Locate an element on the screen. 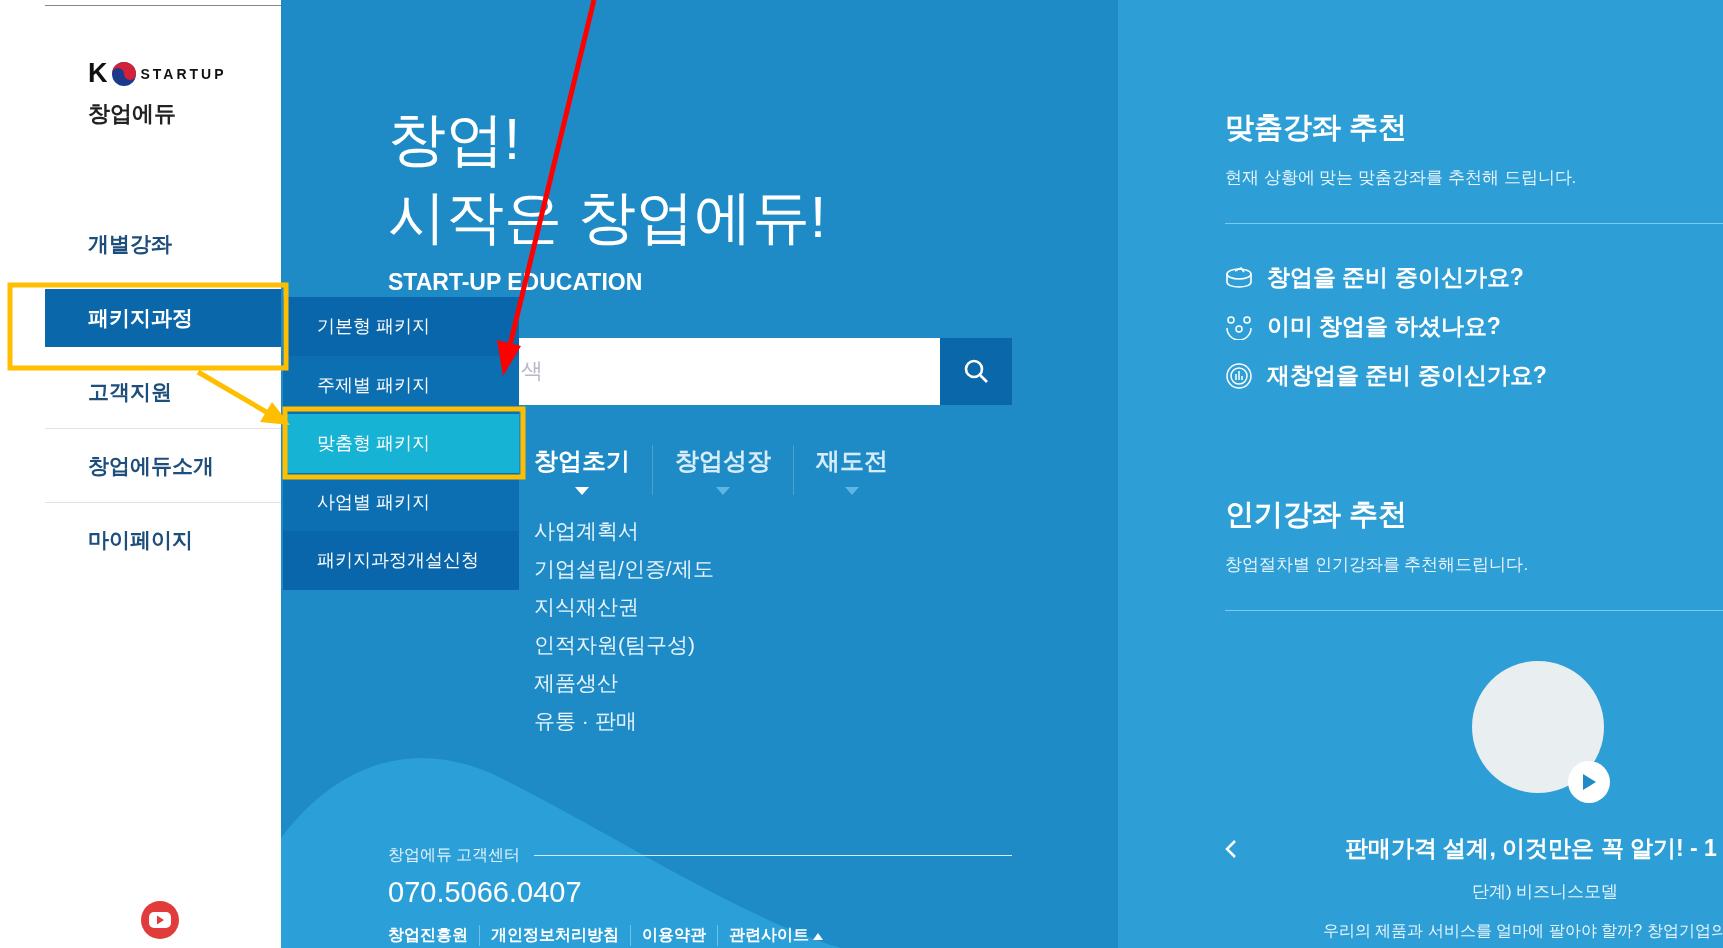 The height and width of the screenshot is (948, 1723). search-field: 색 is located at coordinates (729, 371).